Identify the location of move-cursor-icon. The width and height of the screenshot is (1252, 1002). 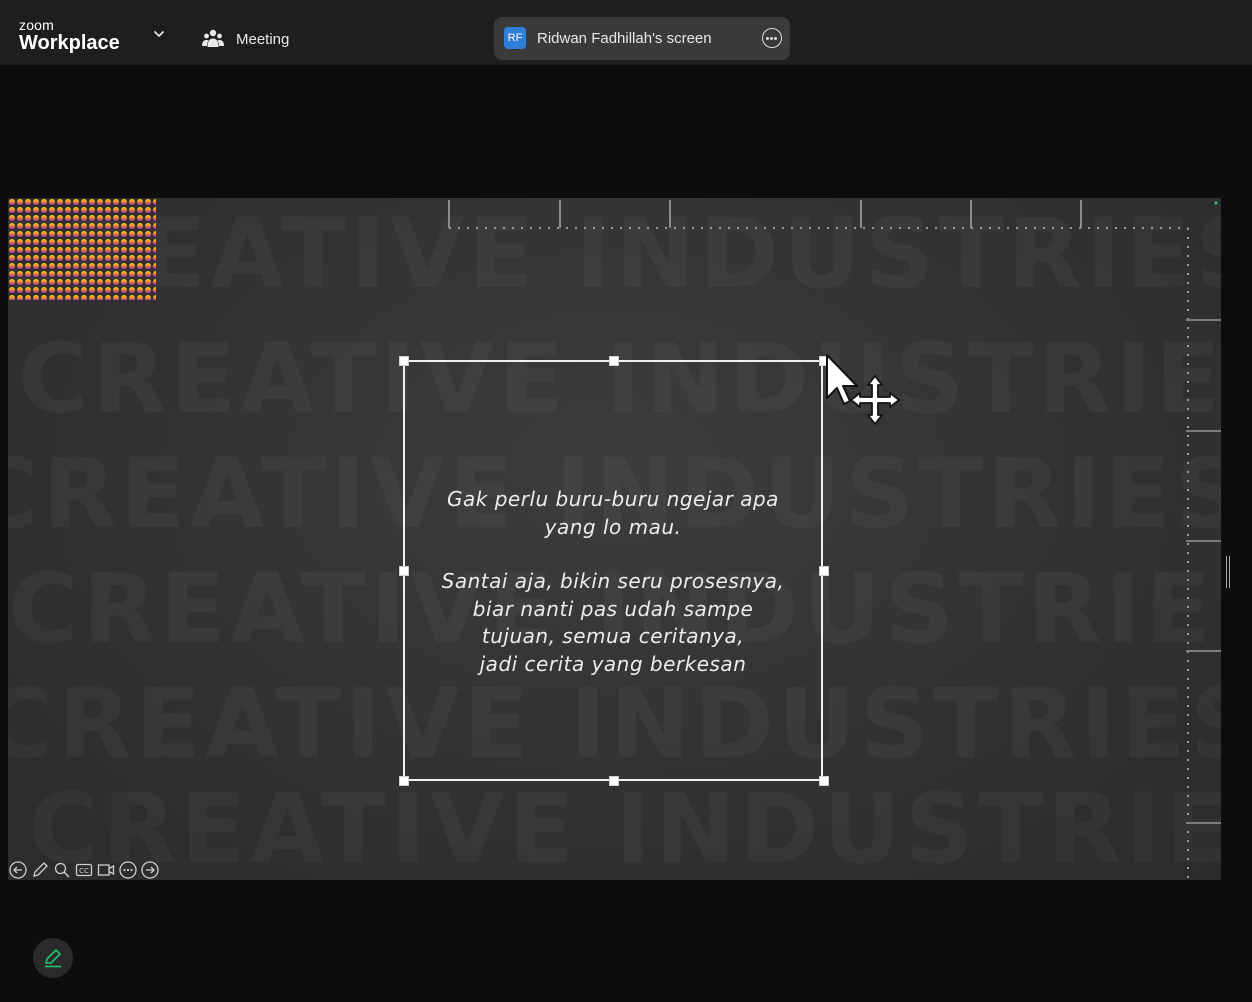
(863, 389).